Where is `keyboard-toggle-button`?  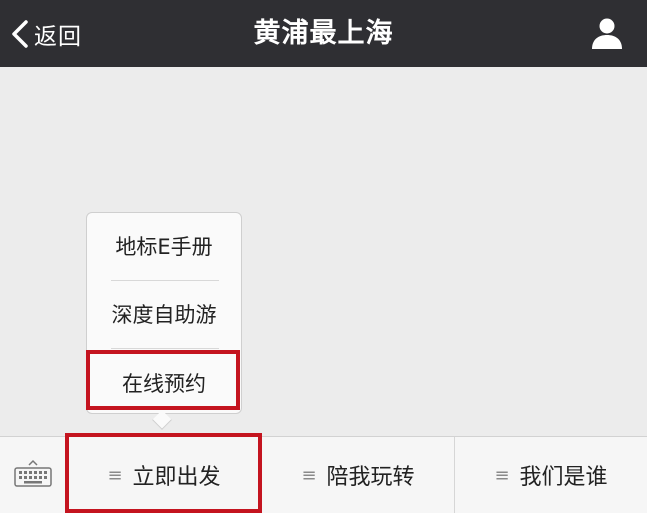
keyboard-toggle-button is located at coordinates (33, 475).